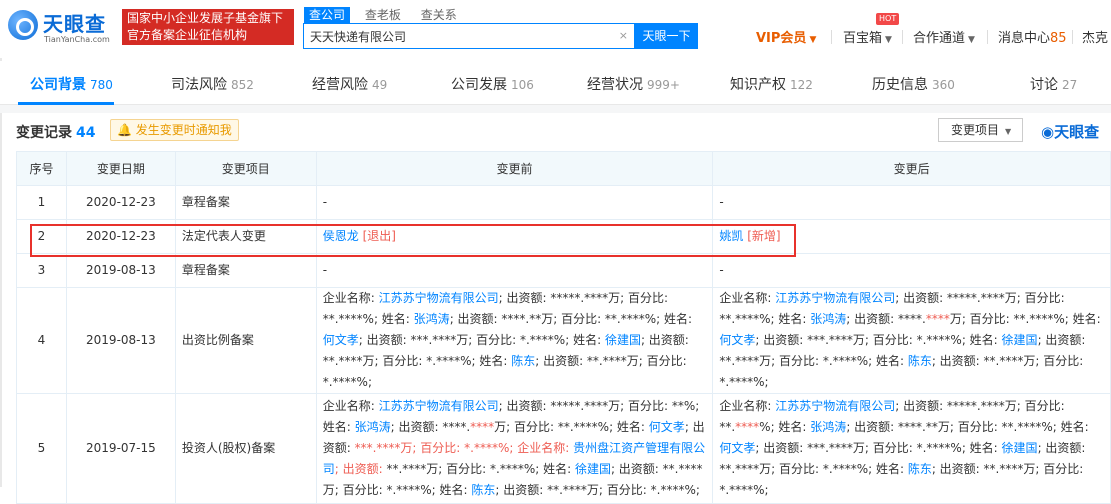  Describe the element at coordinates (1032, 36) in the screenshot. I see `message-center: 消息中心85` at that location.